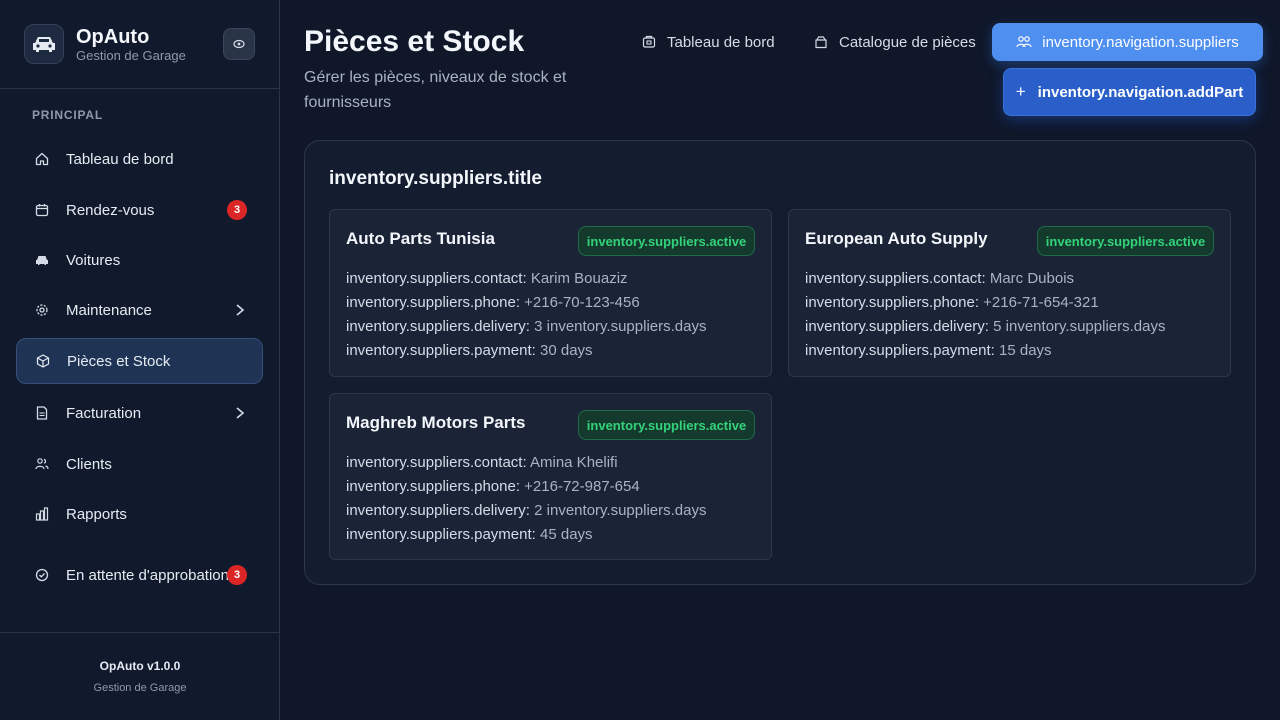 The height and width of the screenshot is (720, 1280). I want to click on page-title: Pièces et Stock, so click(414, 41).